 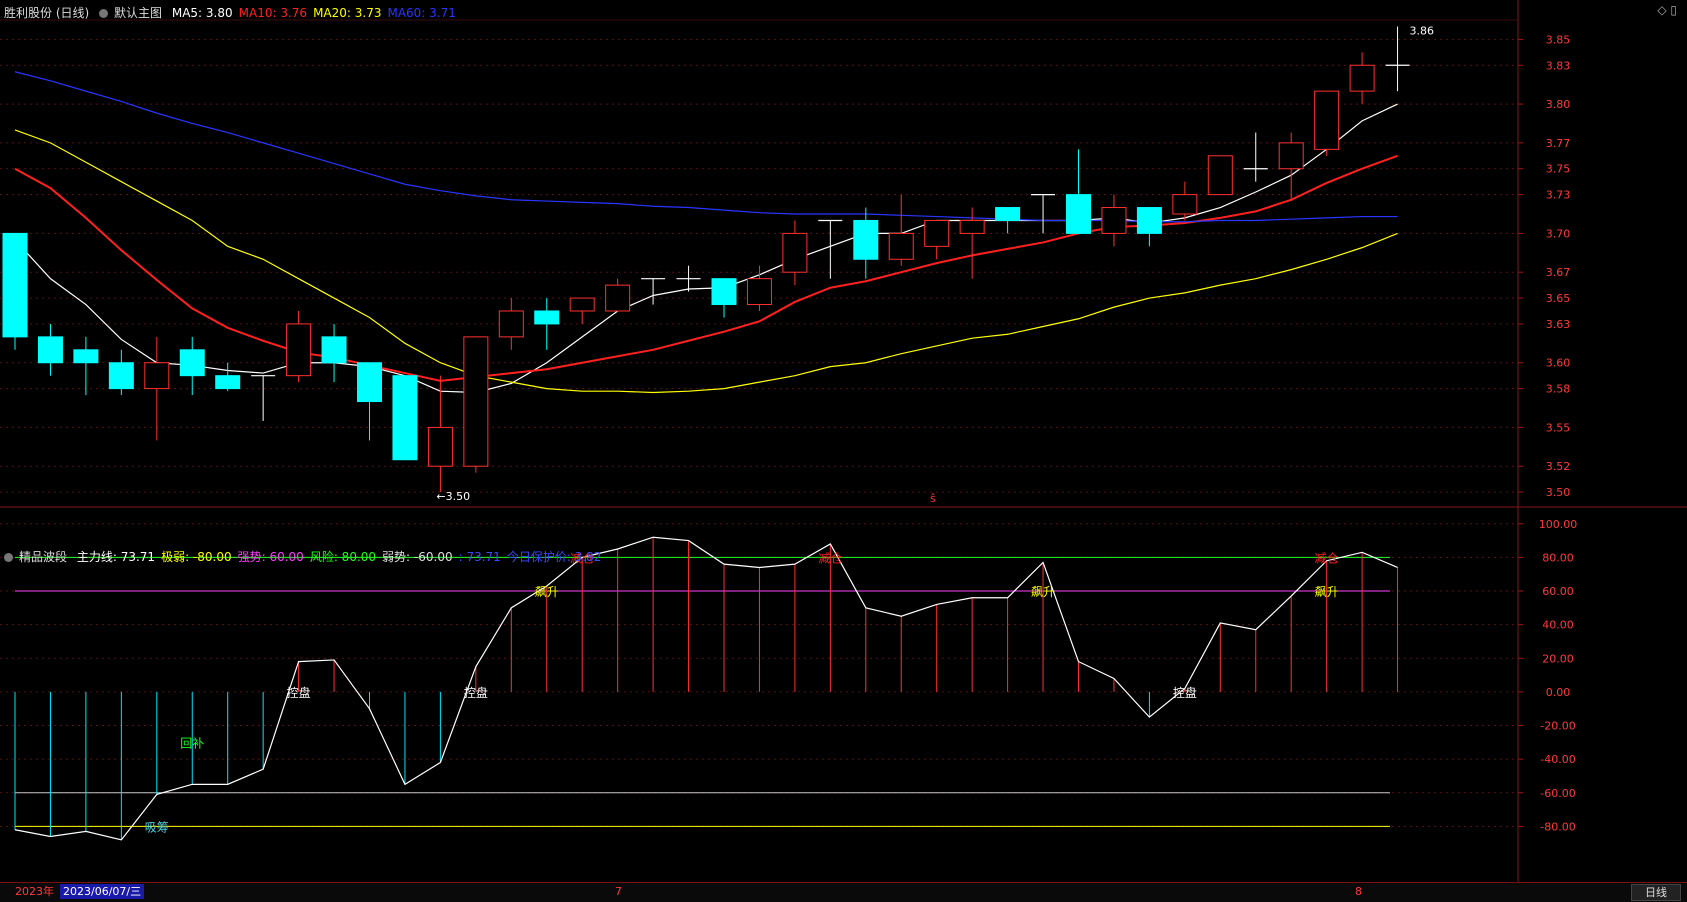 What do you see at coordinates (417, 557) in the screenshot?
I see `indicator-legend-item: 弱势: -60.00` at bounding box center [417, 557].